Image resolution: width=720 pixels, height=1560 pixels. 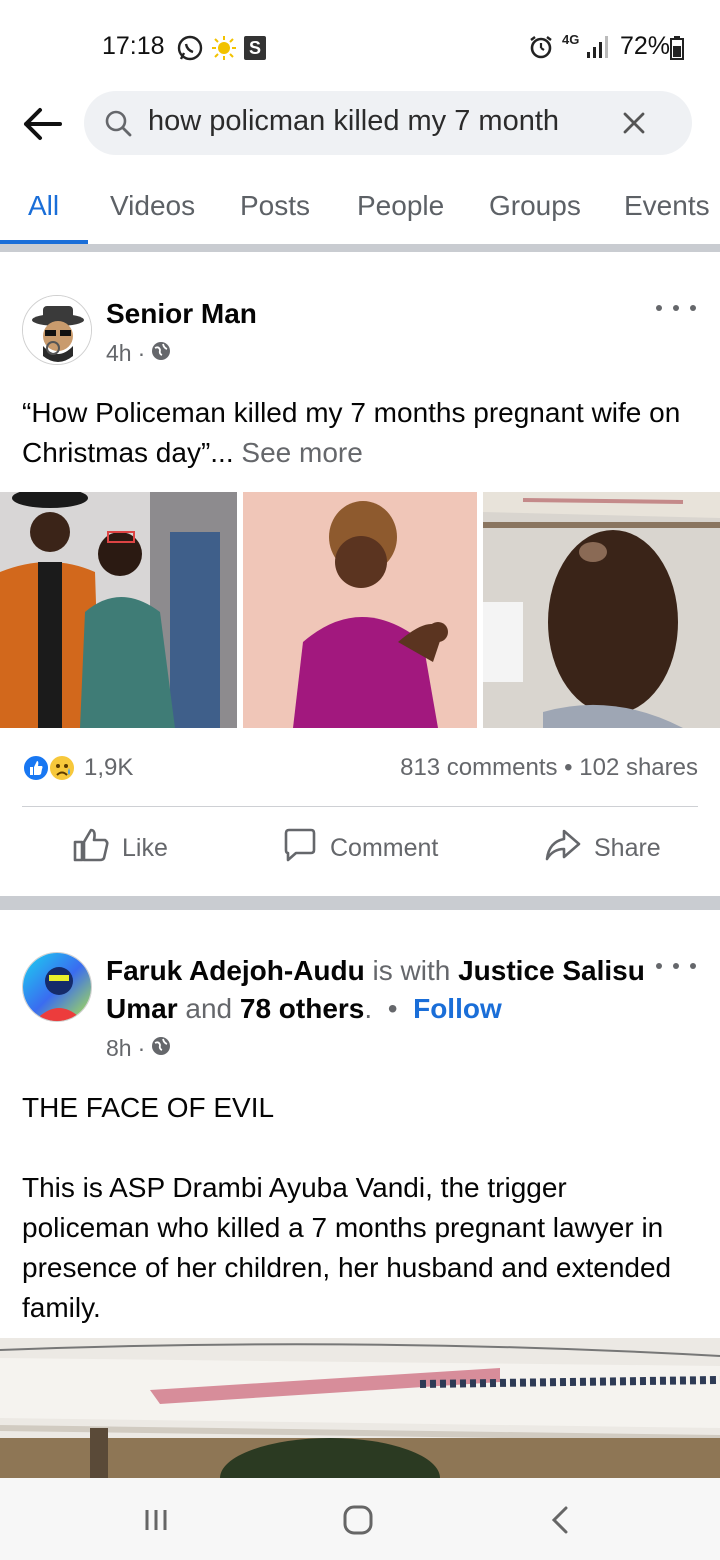 What do you see at coordinates (108, 768) in the screenshot?
I see `reaction-count: 1,9K` at bounding box center [108, 768].